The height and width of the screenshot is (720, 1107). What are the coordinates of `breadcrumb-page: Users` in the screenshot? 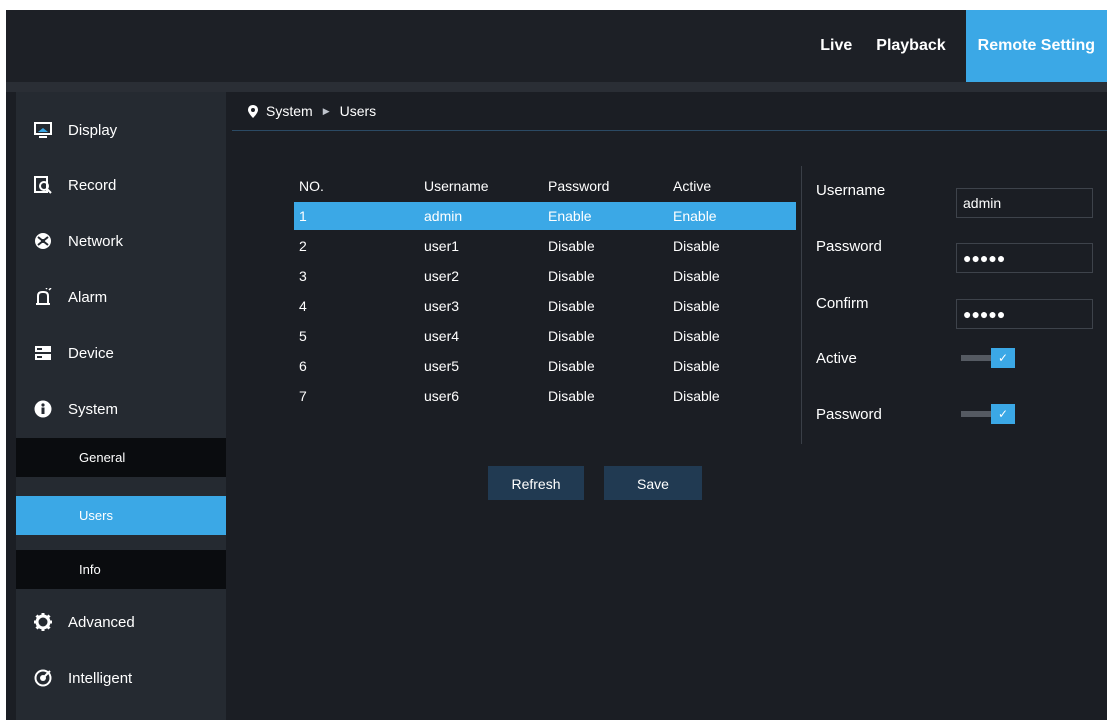 It's located at (358, 111).